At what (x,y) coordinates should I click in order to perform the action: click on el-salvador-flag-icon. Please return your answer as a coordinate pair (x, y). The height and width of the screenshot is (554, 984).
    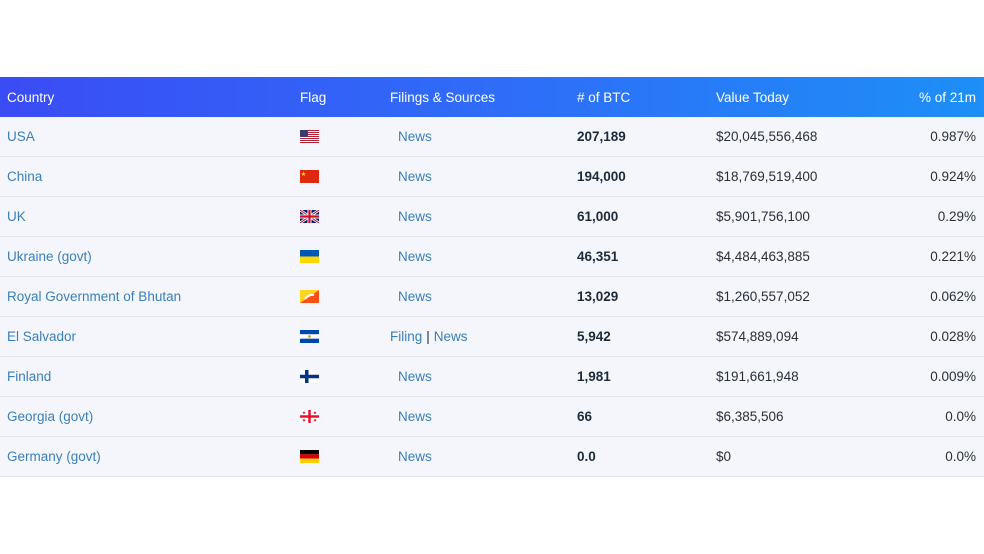
    Looking at the image, I should click on (309, 336).